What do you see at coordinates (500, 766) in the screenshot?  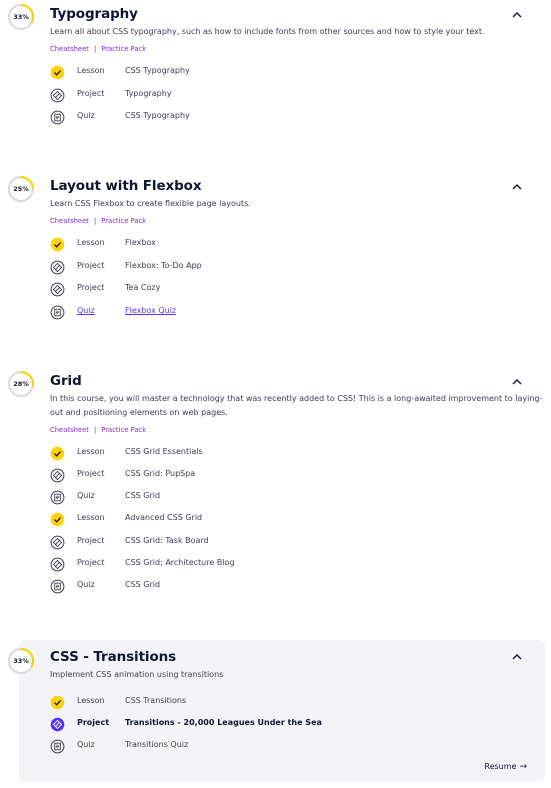 I see `resume-label: Resume` at bounding box center [500, 766].